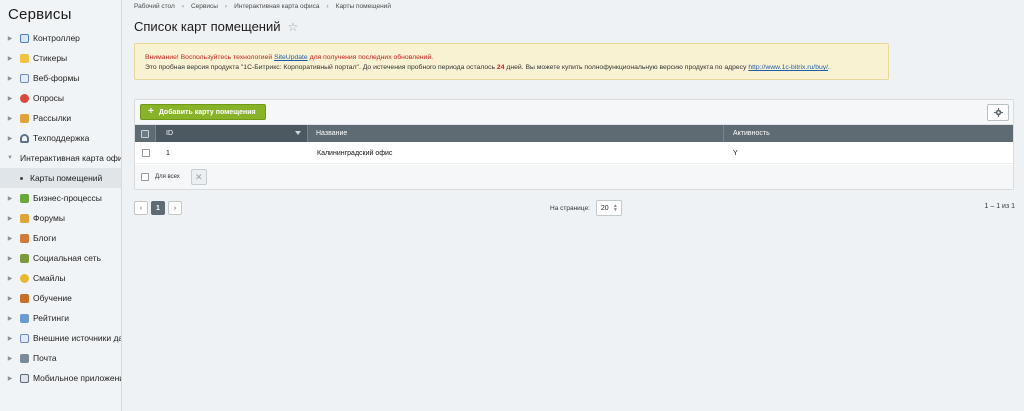 The image size is (1024, 411). Describe the element at coordinates (204, 6) in the screenshot. I see `breadcrumb-item: Сервисы` at that location.